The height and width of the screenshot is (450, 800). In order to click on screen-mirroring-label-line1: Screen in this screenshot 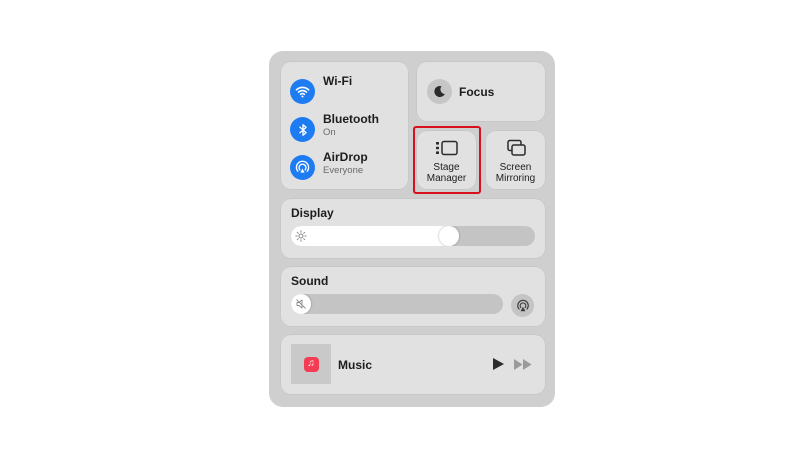, I will do `click(515, 167)`.